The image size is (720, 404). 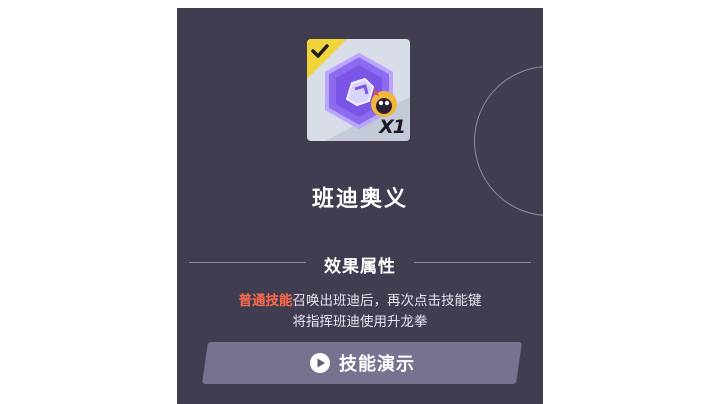 I want to click on skill-demo-button-content: 技能演示, so click(x=362, y=363).